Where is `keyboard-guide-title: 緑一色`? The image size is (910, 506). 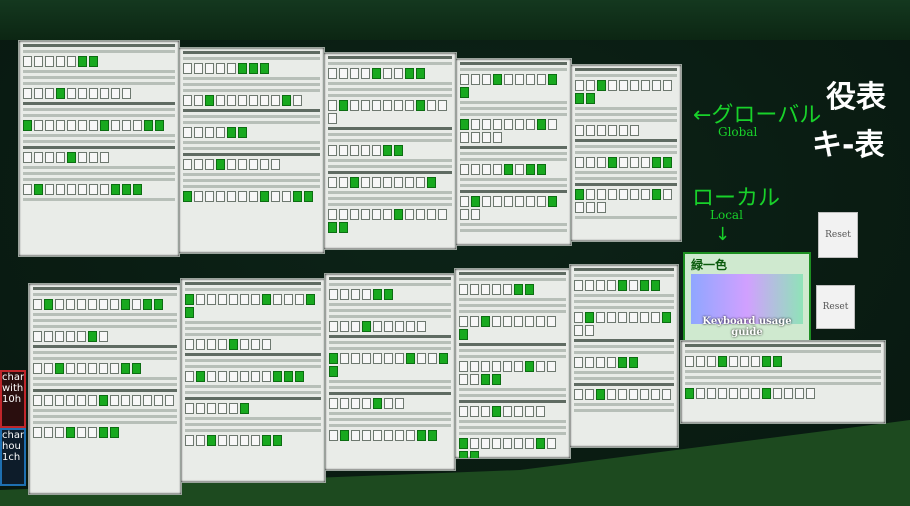
keyboard-guide-title: 緑一色 is located at coordinates (709, 265).